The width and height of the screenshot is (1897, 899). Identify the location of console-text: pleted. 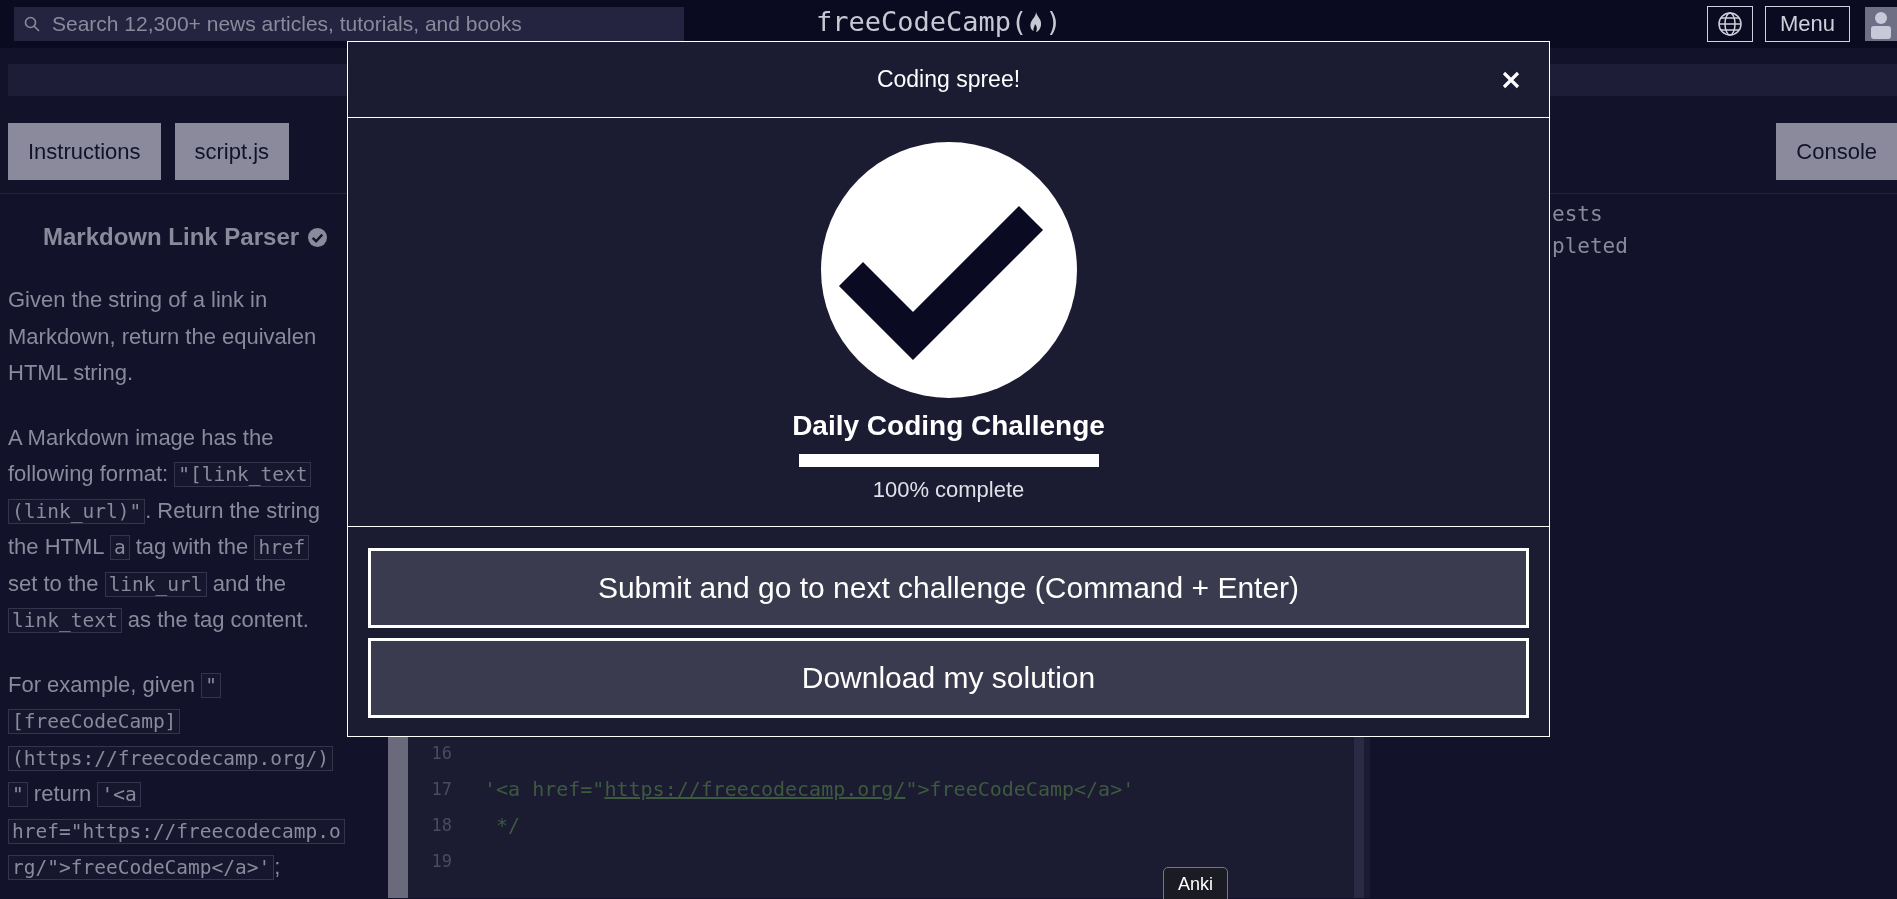
(1590, 246).